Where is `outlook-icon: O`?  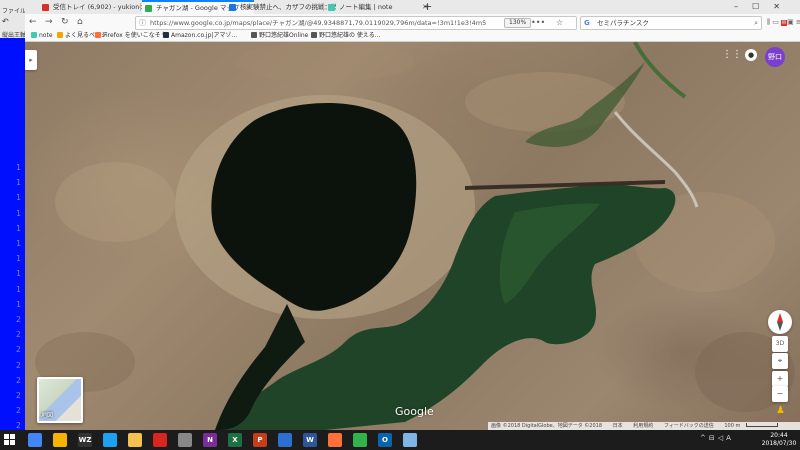
outlook-icon: O is located at coordinates (385, 440).